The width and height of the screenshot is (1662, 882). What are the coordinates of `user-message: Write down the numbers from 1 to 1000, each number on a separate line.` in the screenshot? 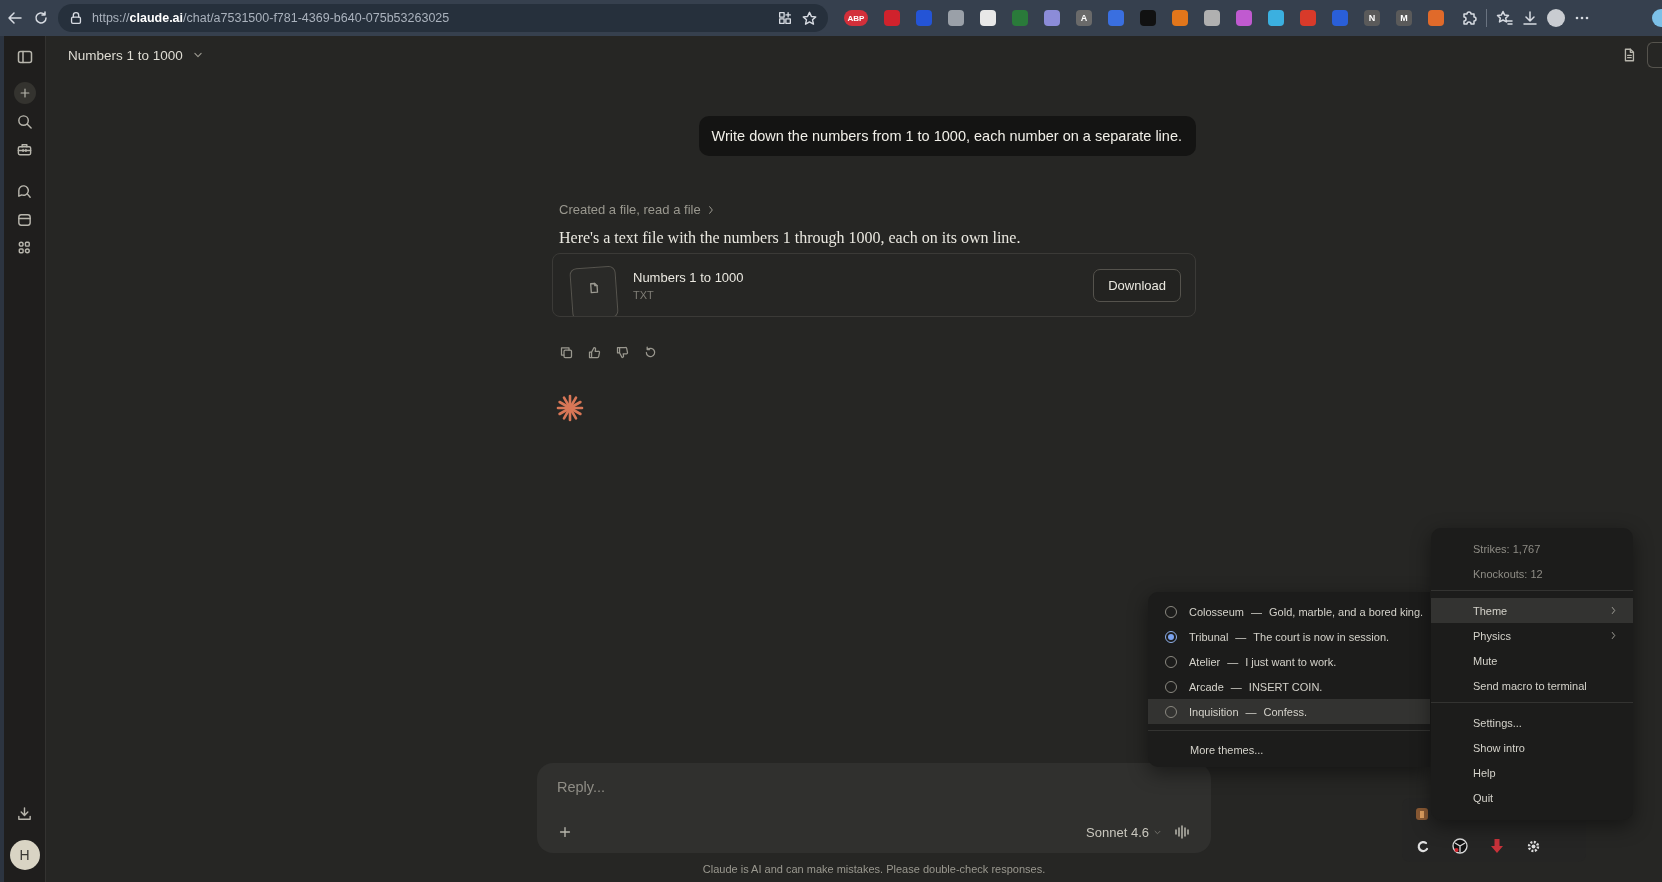 It's located at (947, 136).